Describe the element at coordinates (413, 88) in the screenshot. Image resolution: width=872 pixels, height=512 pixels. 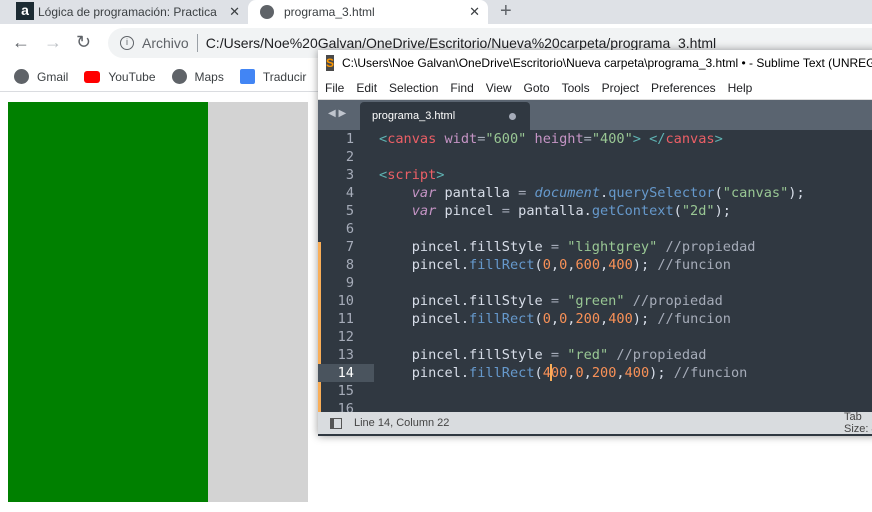
I see `menu-selection: Selection` at that location.